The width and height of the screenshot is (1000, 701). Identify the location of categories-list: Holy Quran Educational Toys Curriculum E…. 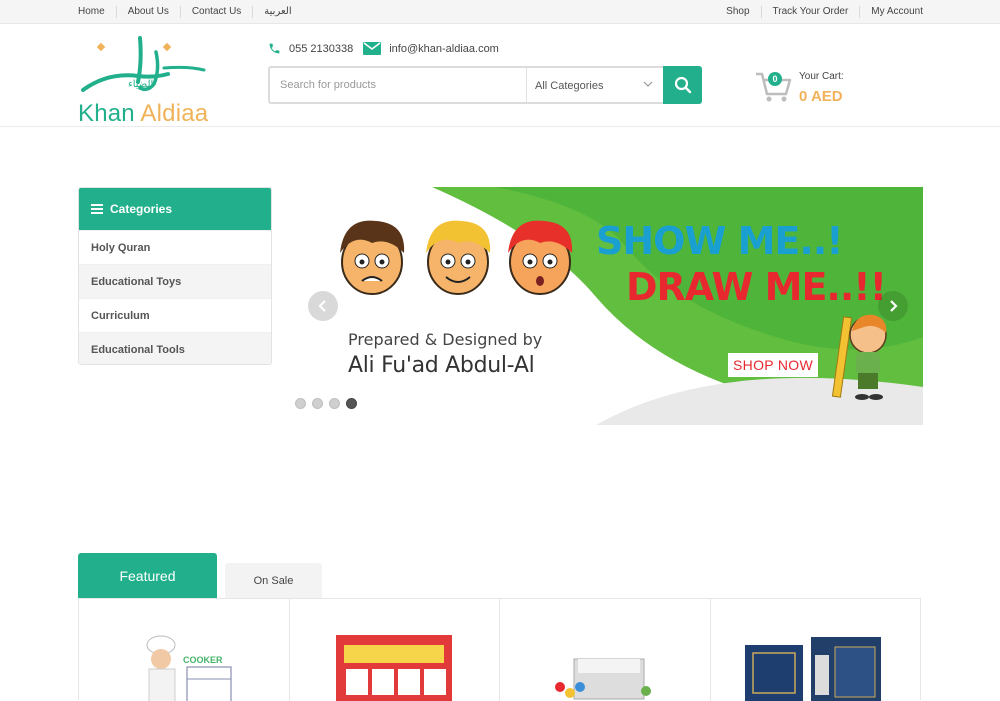
(175, 297).